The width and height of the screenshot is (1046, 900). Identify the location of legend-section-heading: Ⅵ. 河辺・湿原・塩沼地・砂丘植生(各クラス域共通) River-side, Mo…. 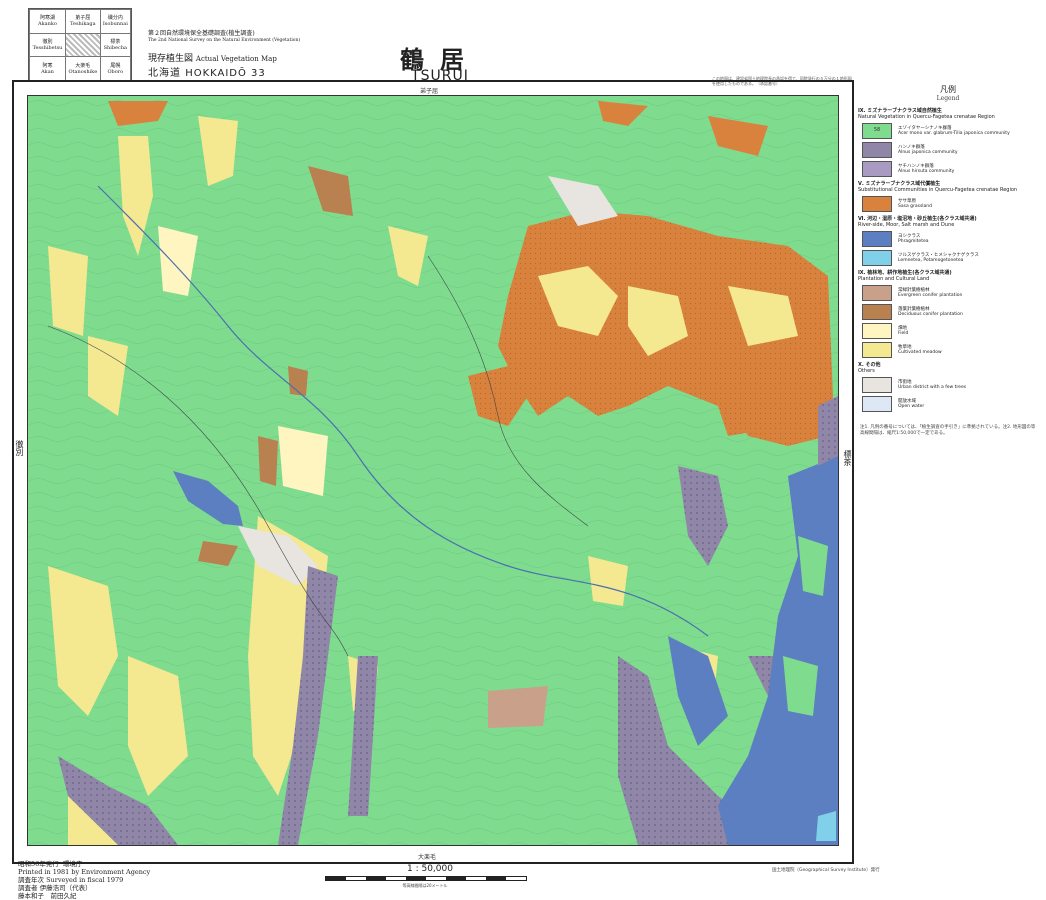
(917, 222).